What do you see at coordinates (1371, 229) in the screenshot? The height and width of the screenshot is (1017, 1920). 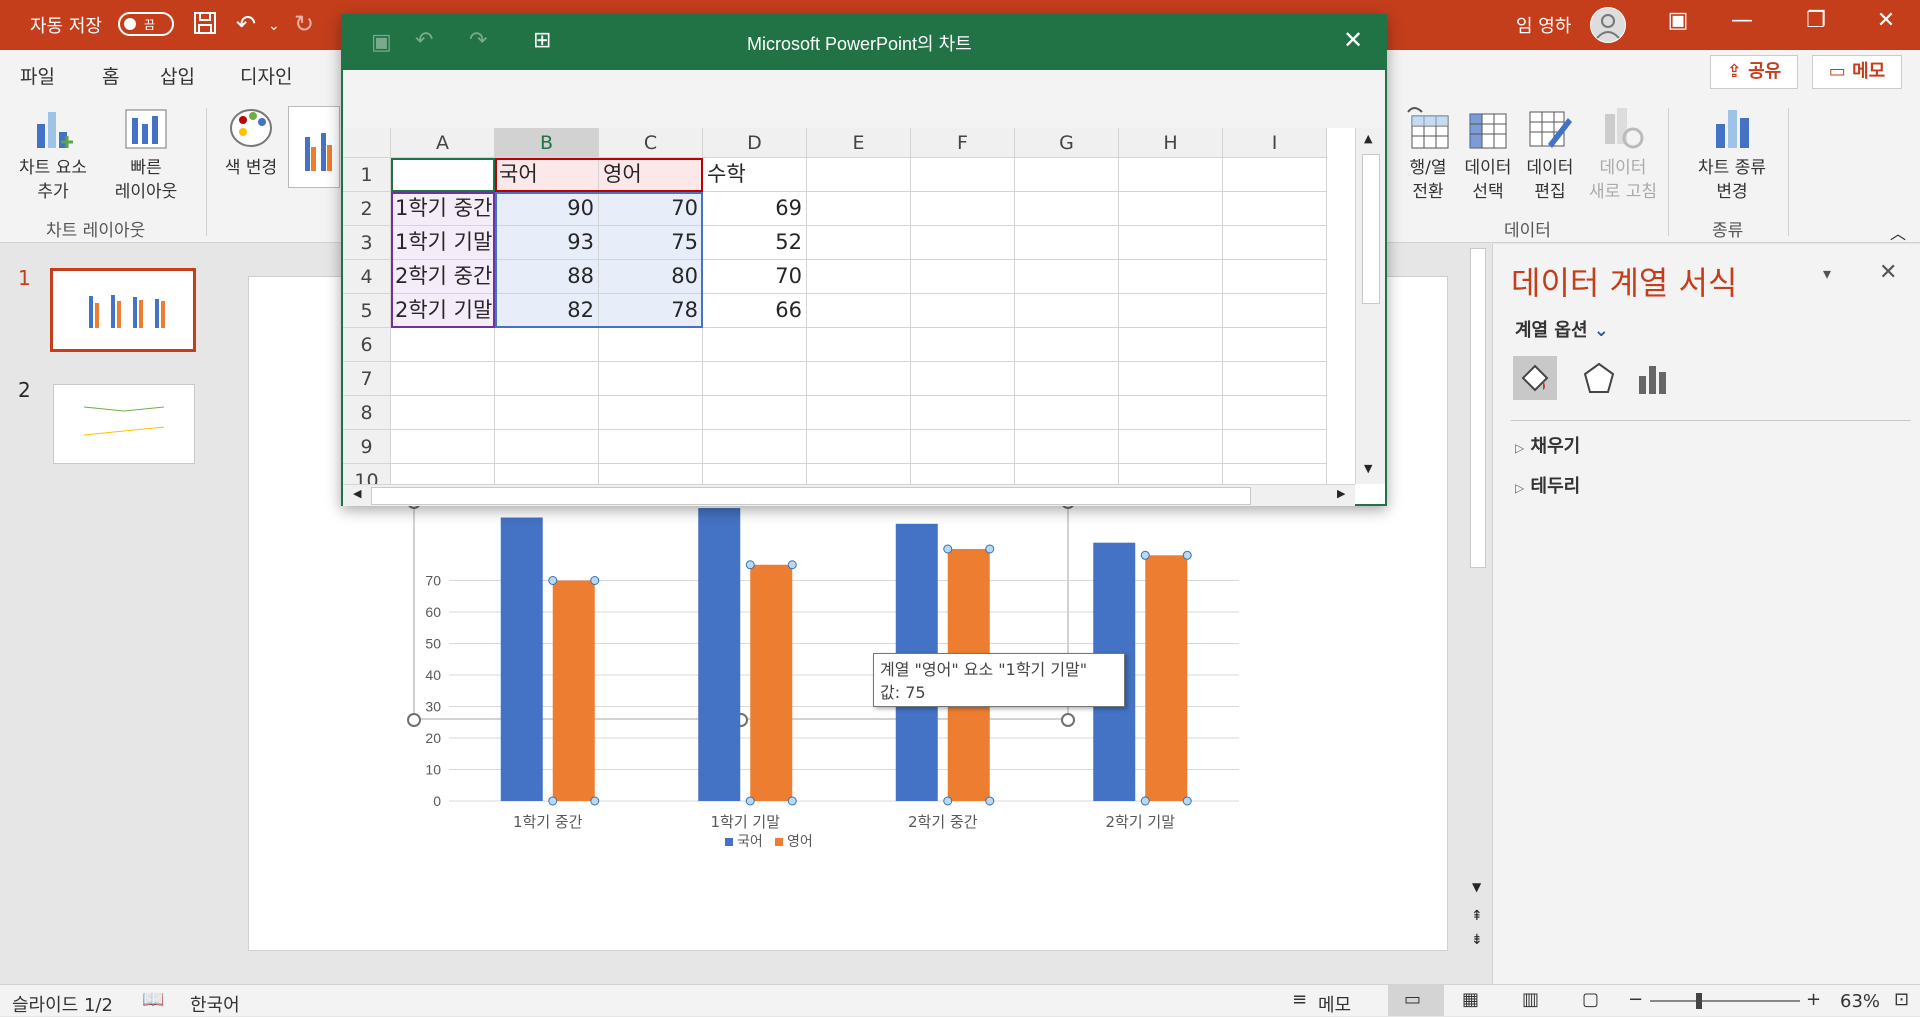 I see `excel-scroll-thumb` at bounding box center [1371, 229].